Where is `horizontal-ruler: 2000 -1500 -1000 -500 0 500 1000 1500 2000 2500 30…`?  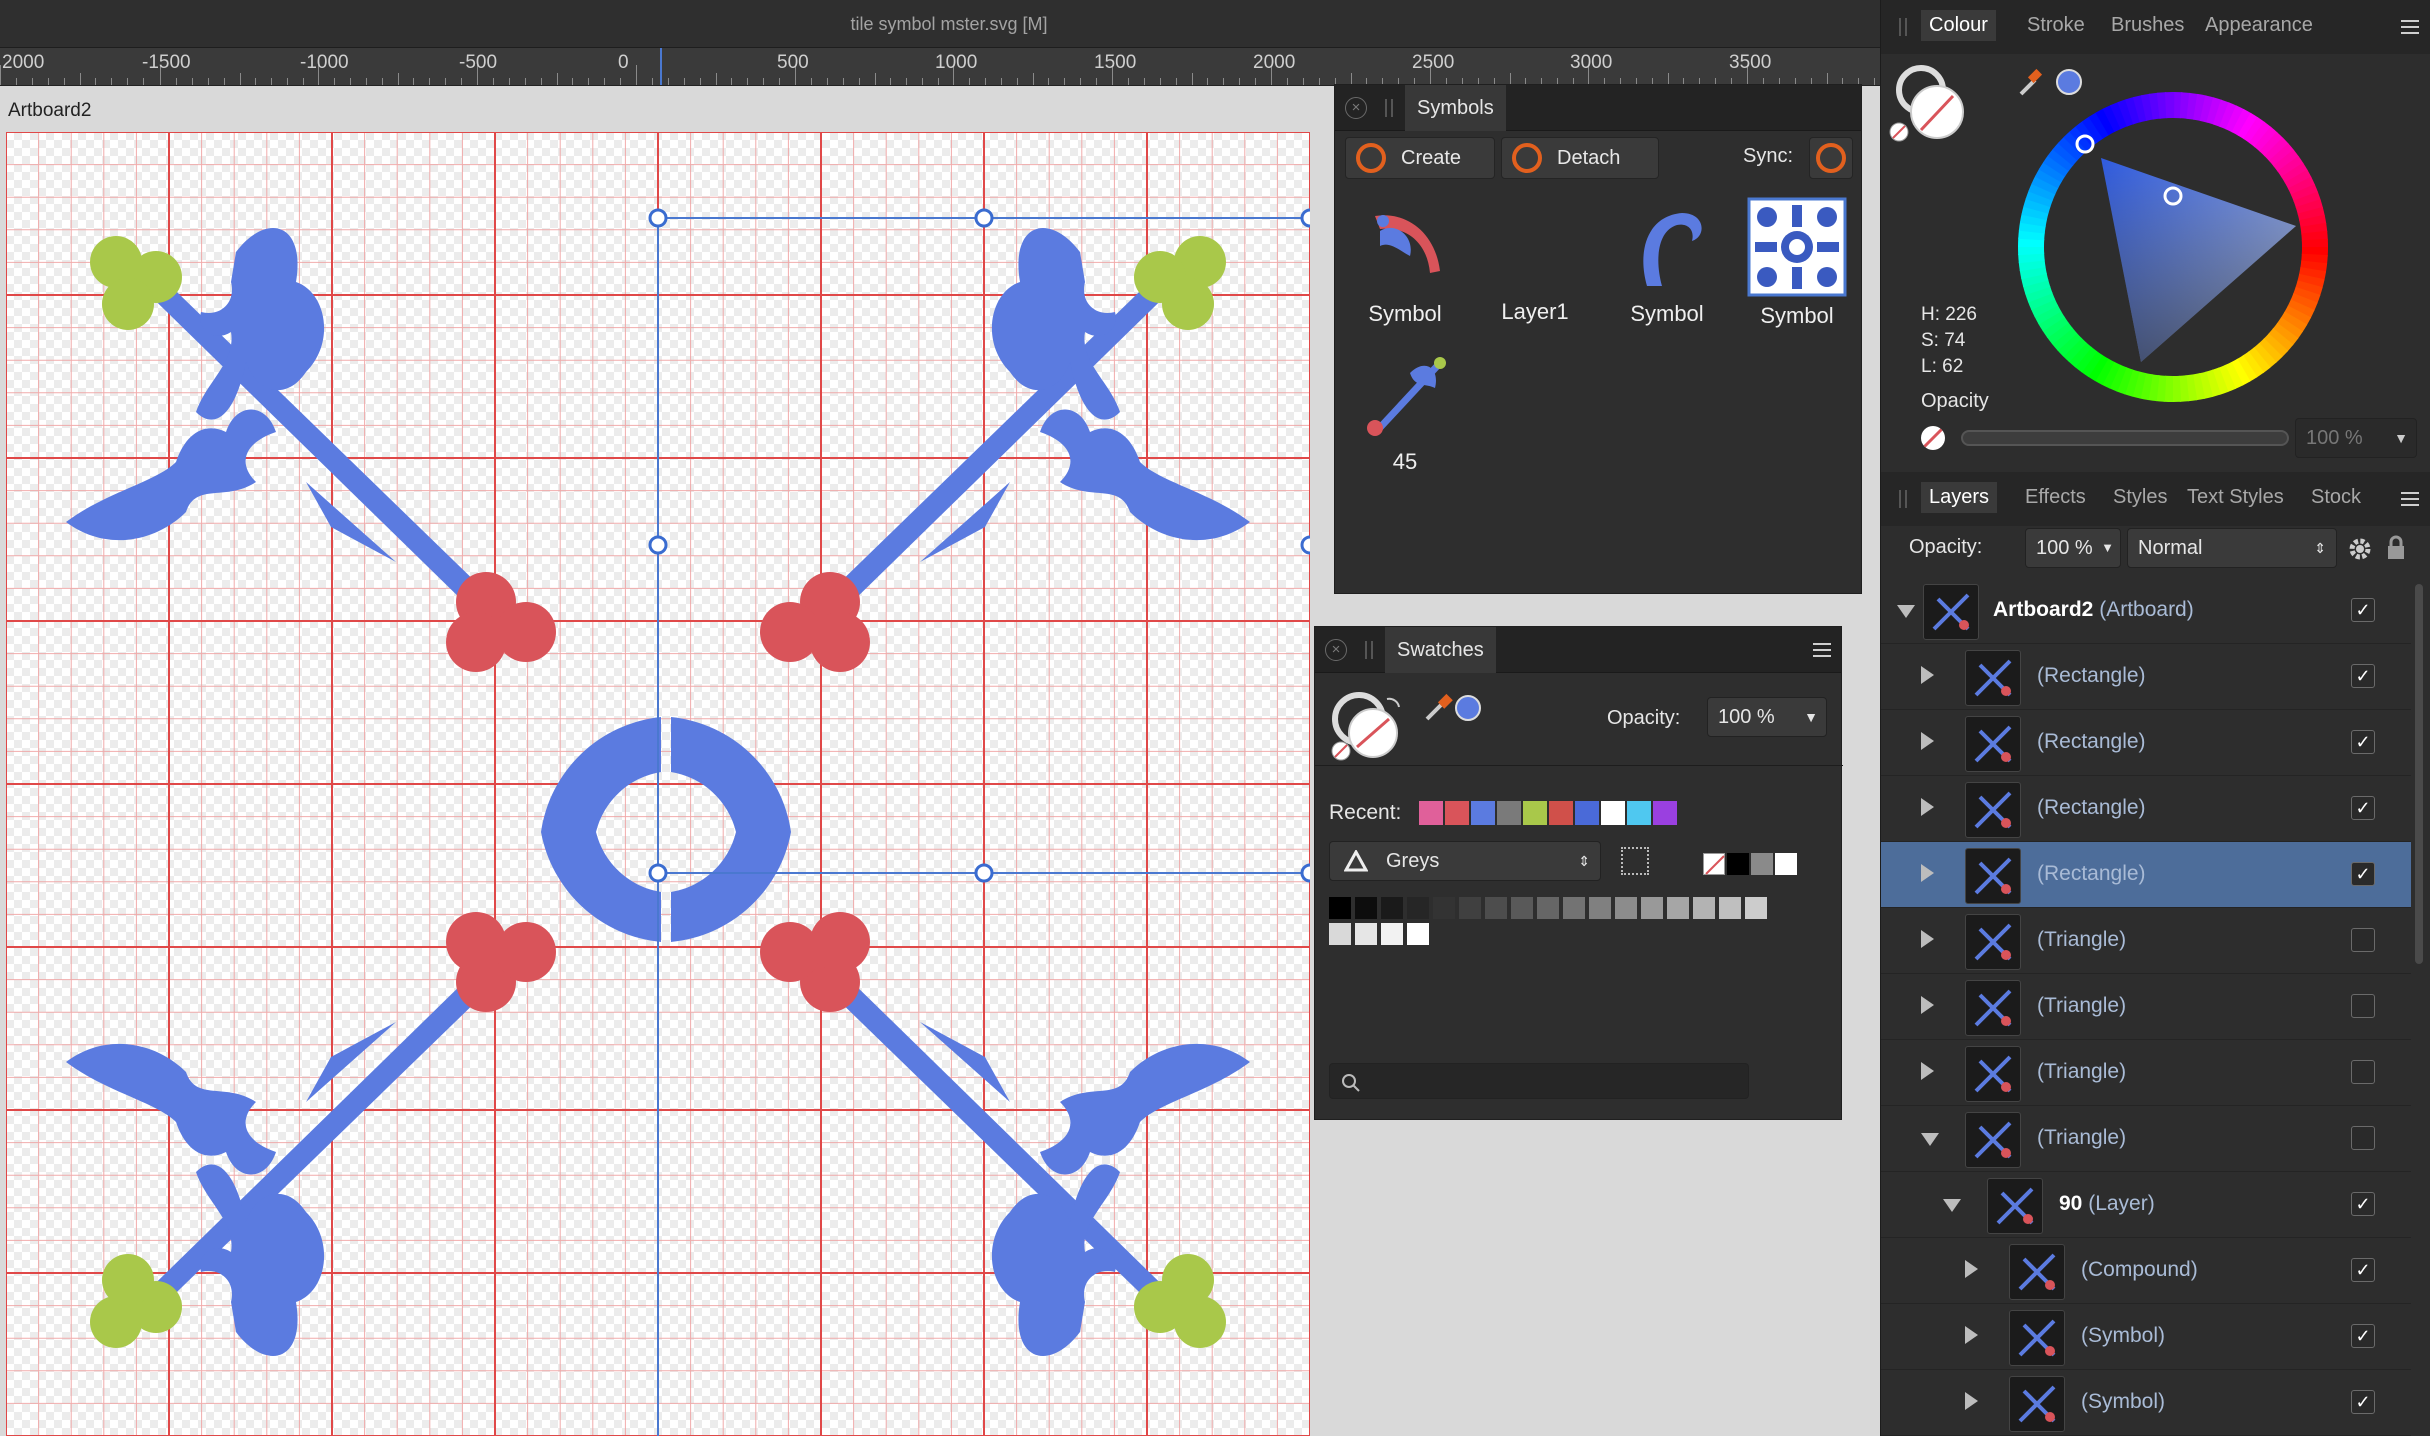
horizontal-ruler: 2000 -1500 -1000 -500 0 500 1000 1500 2000 2500 30… is located at coordinates (940, 67).